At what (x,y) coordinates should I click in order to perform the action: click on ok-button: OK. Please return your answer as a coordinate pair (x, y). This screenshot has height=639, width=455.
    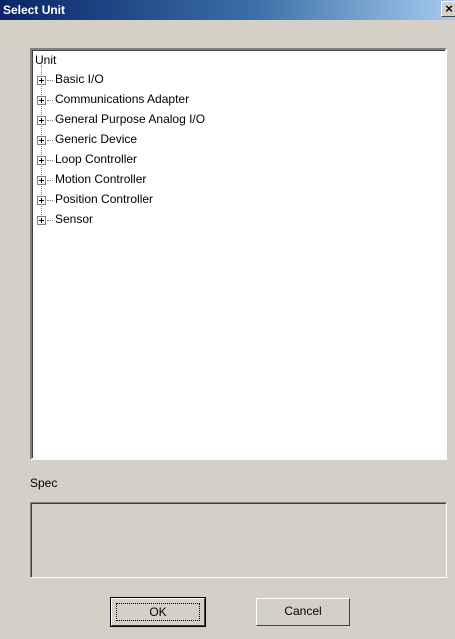
    Looking at the image, I should click on (158, 612).